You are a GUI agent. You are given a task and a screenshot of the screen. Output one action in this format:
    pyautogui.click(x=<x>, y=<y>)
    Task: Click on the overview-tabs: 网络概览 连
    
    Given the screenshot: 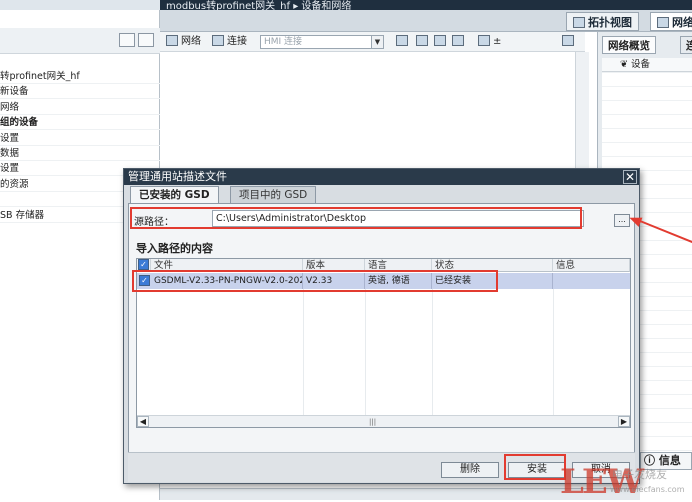 What is the action you would take?
    pyautogui.click(x=647, y=45)
    